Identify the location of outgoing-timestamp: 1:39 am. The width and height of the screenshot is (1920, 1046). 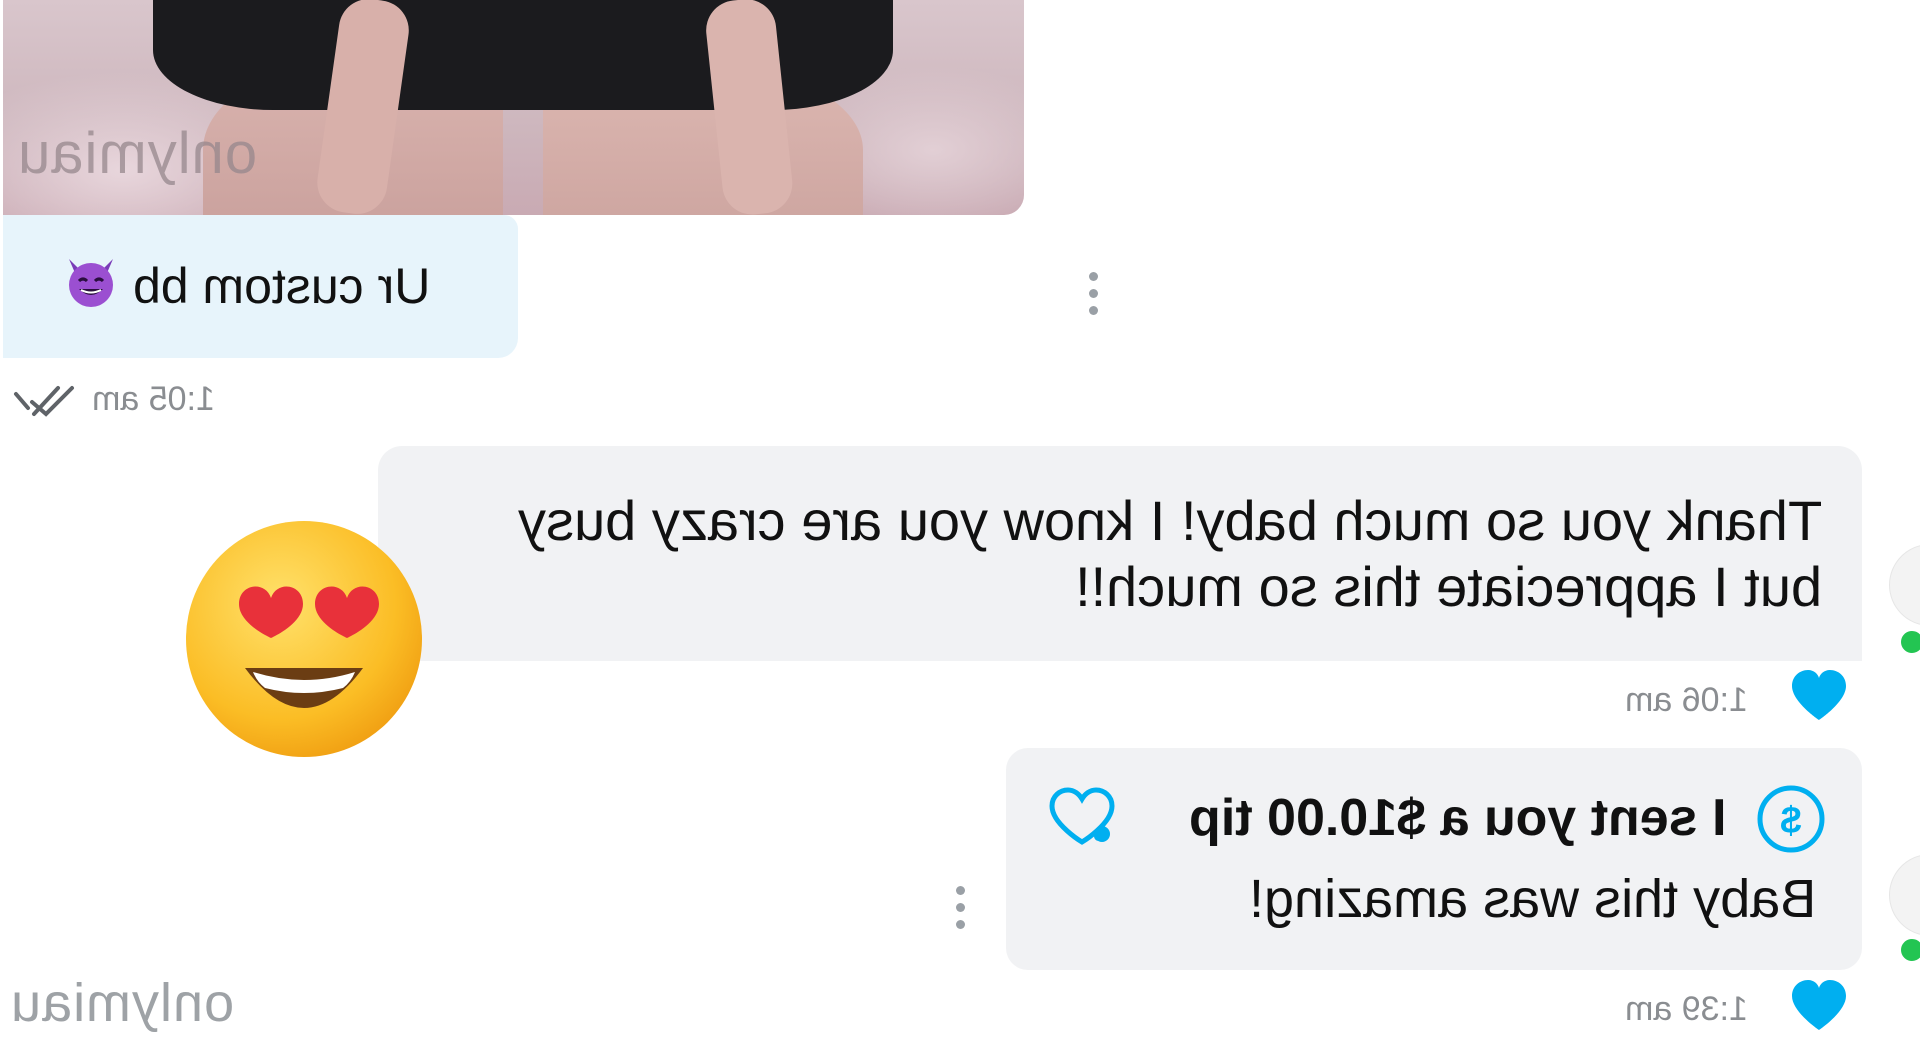
(1686, 1009).